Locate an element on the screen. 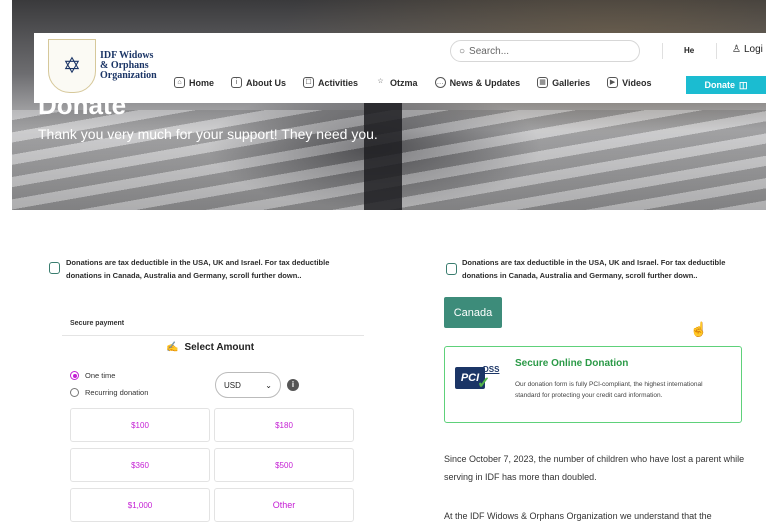 The height and width of the screenshot is (527, 766). logo-emblem: ✡ is located at coordinates (72, 66).